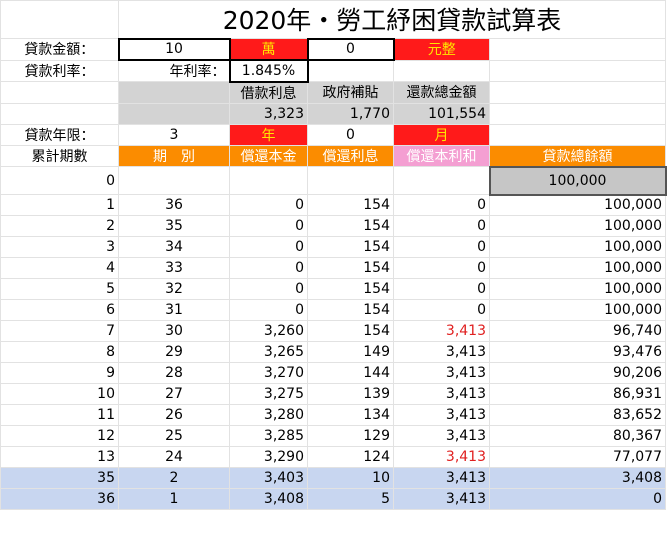  Describe the element at coordinates (350, 373) in the screenshot. I see `interest-cell: 144` at that location.